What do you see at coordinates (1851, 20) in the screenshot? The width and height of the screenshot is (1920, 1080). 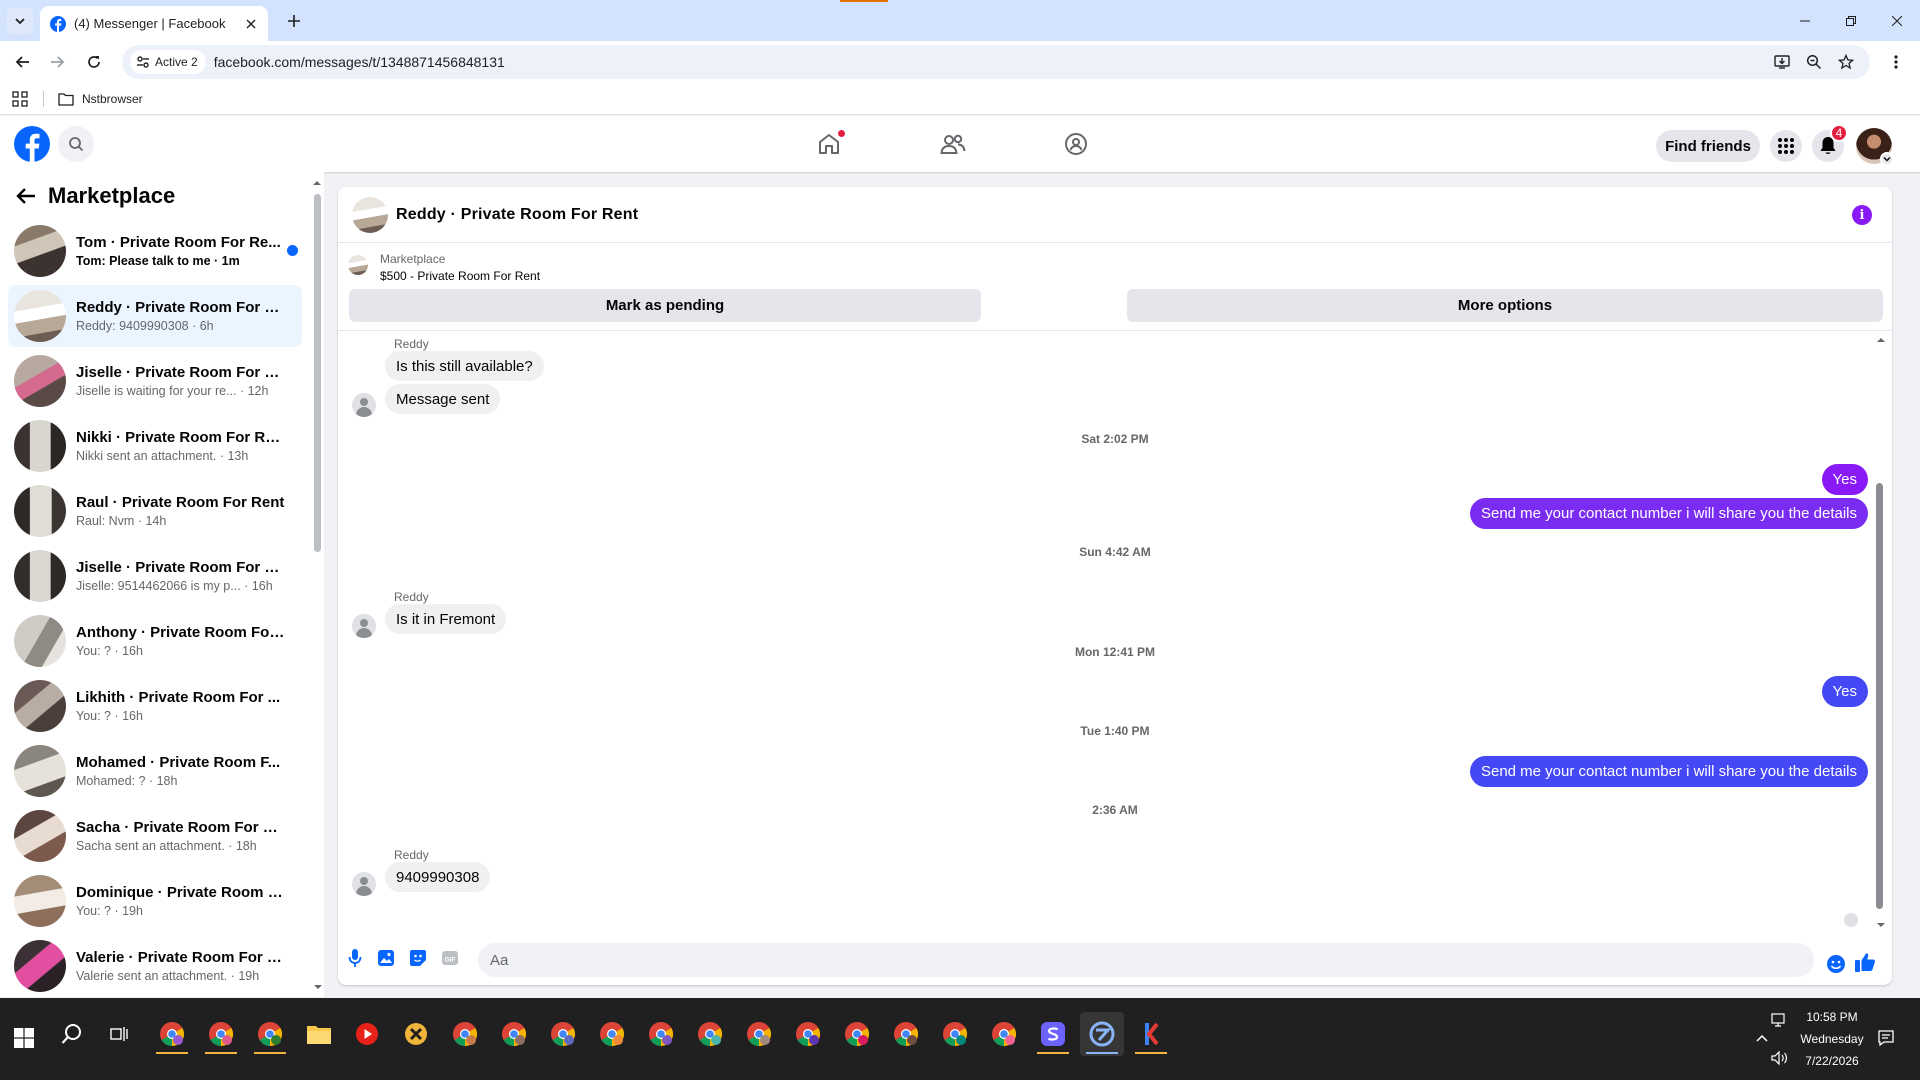 I see `restore-button` at bounding box center [1851, 20].